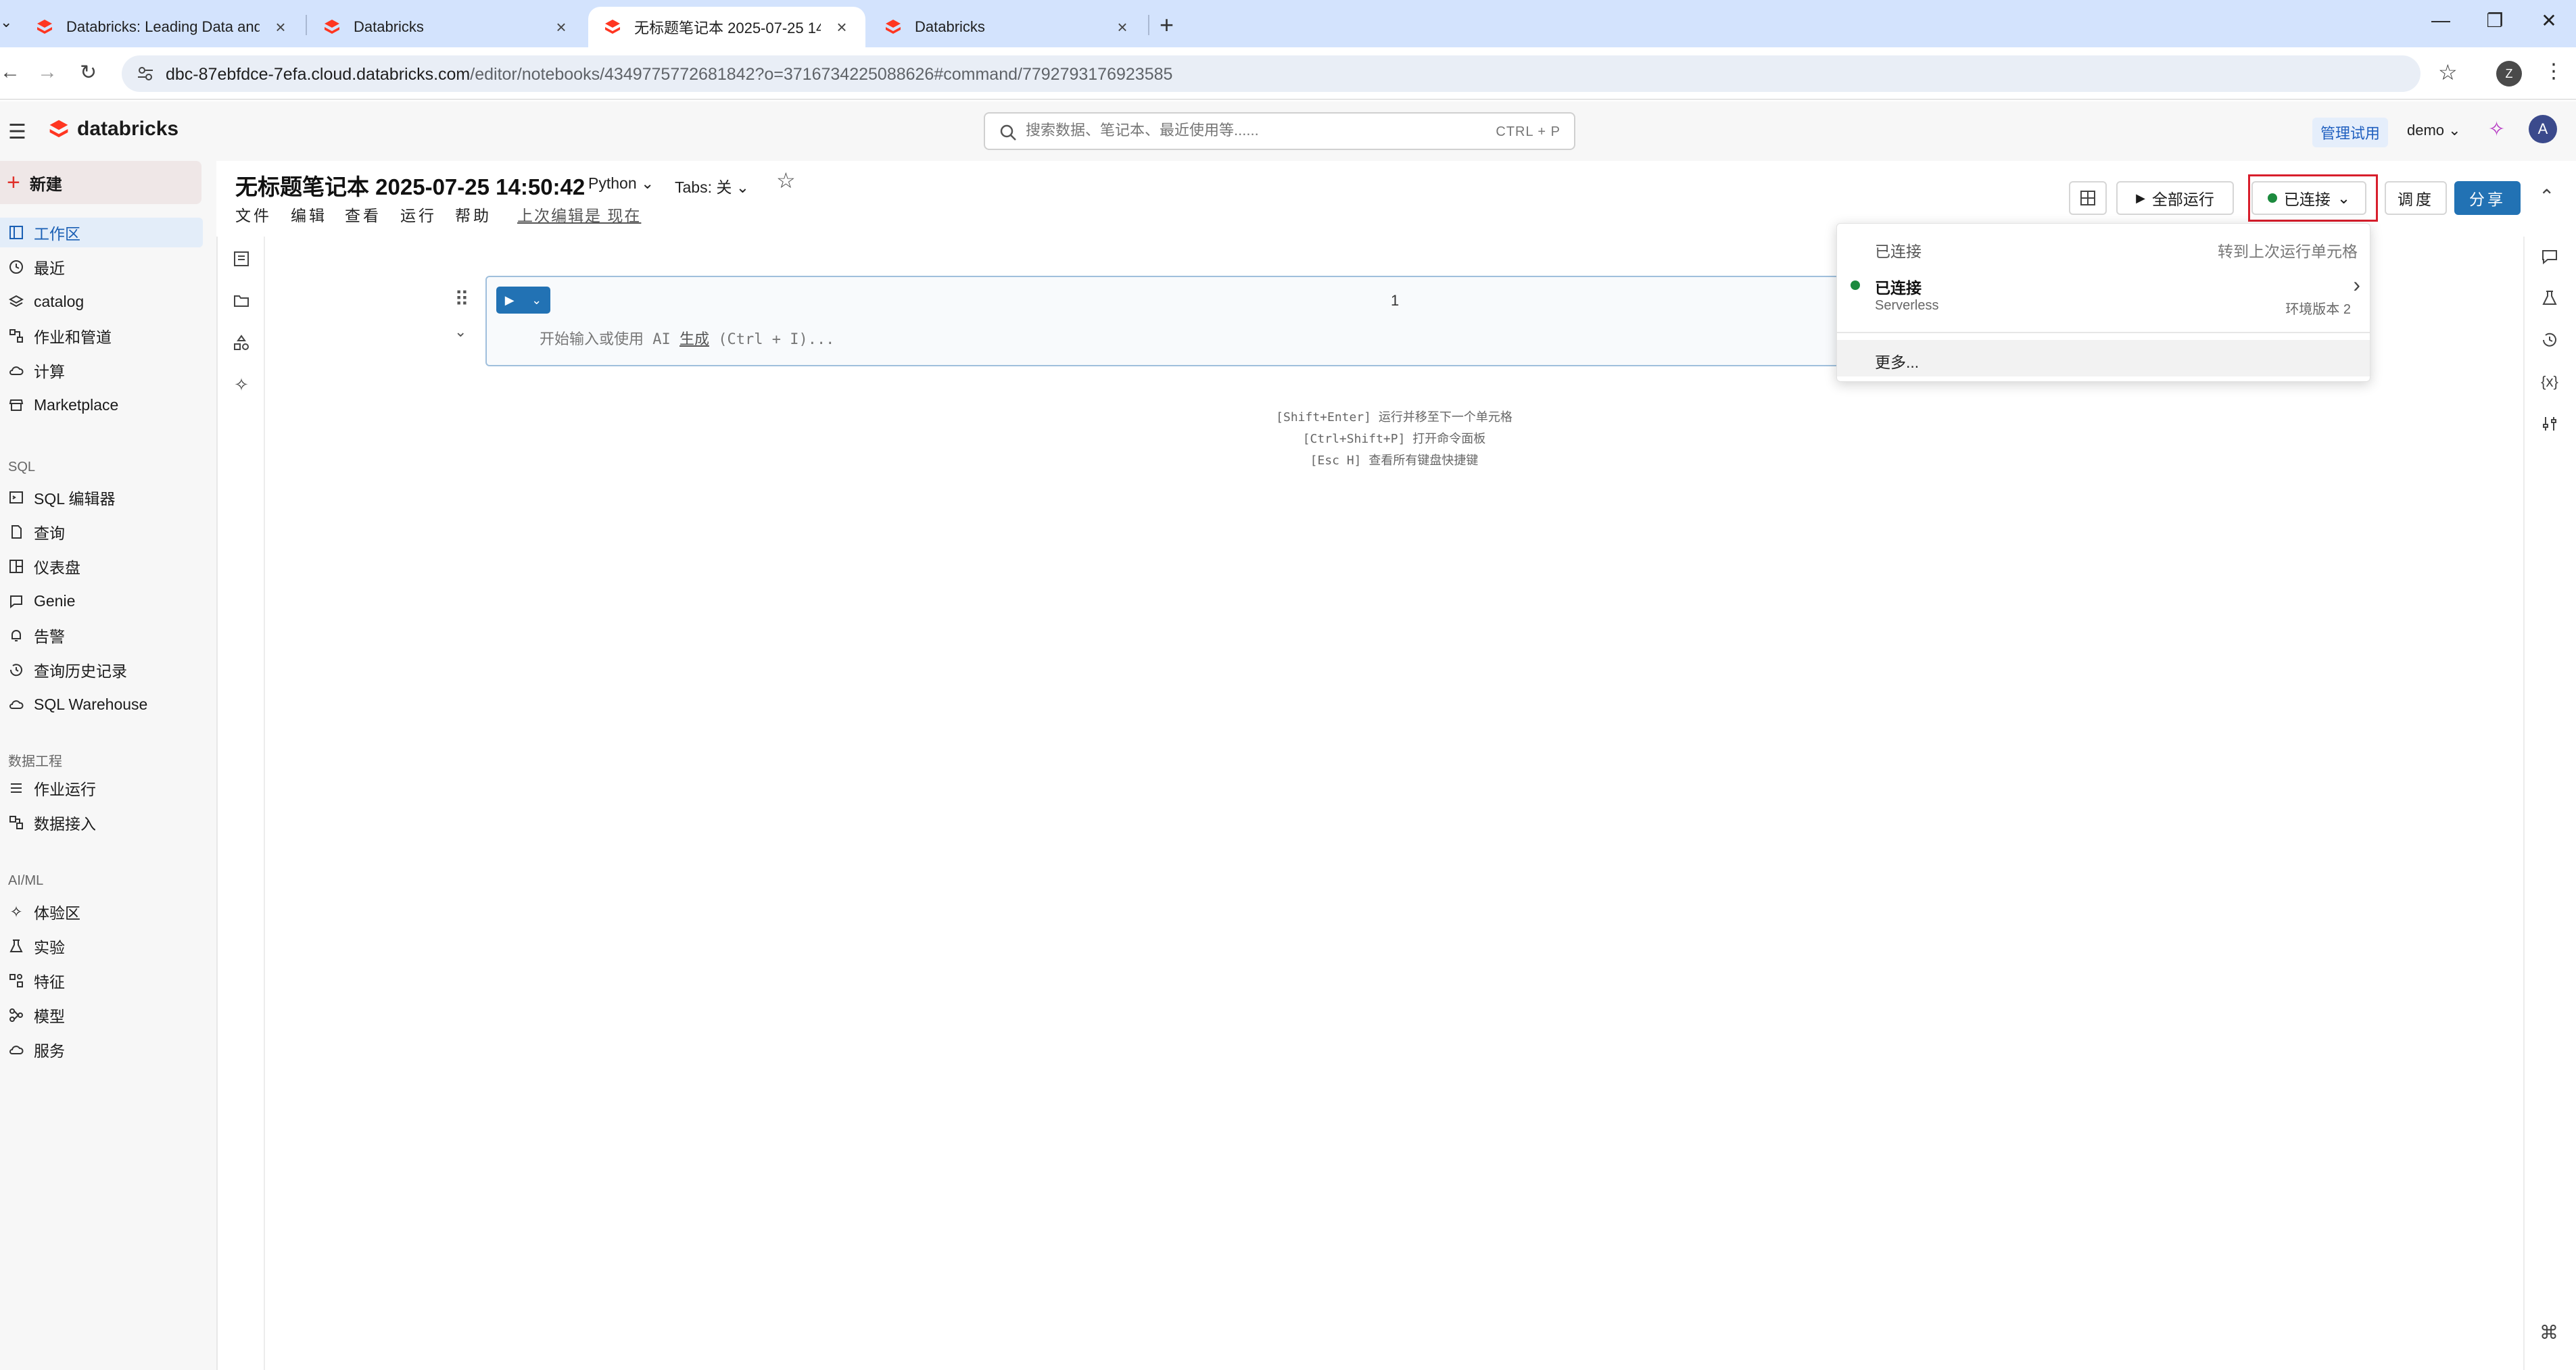 Image resolution: width=2576 pixels, height=1370 pixels. I want to click on cell-drag-handle-icon: ⠿, so click(461, 300).